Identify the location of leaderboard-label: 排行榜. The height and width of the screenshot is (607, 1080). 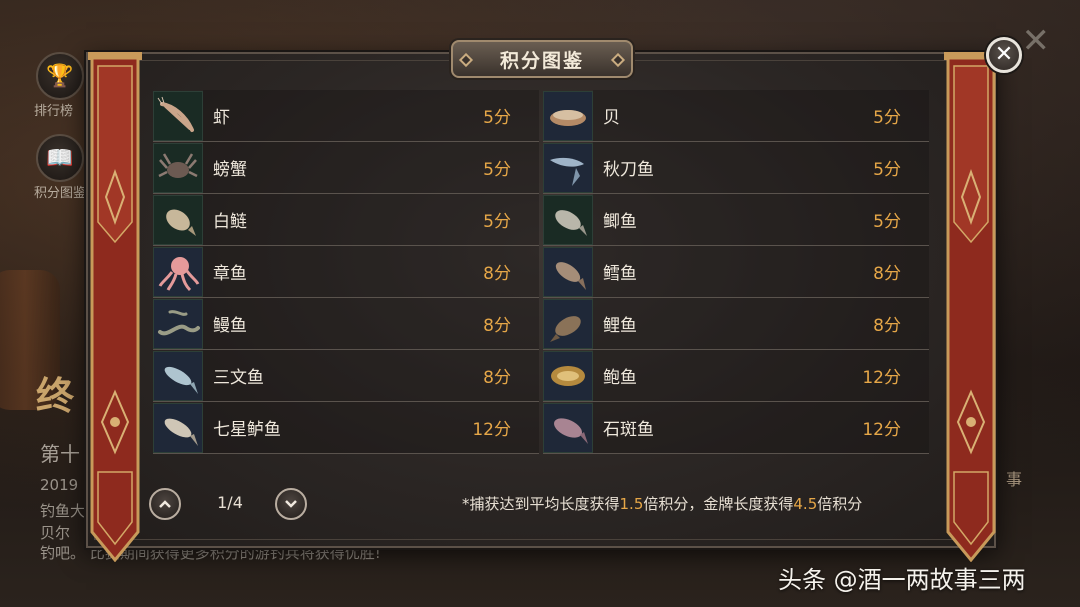
(54, 111).